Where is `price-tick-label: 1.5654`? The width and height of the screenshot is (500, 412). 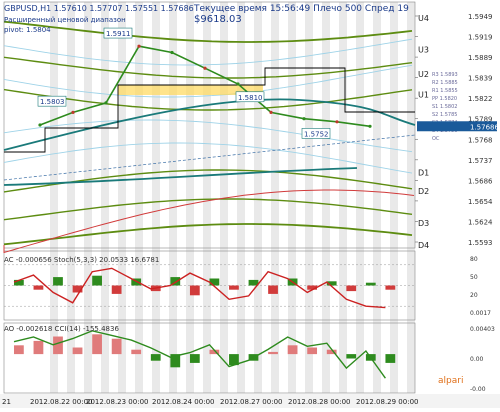
price-tick-label: 1.5654 is located at coordinates (480, 202).